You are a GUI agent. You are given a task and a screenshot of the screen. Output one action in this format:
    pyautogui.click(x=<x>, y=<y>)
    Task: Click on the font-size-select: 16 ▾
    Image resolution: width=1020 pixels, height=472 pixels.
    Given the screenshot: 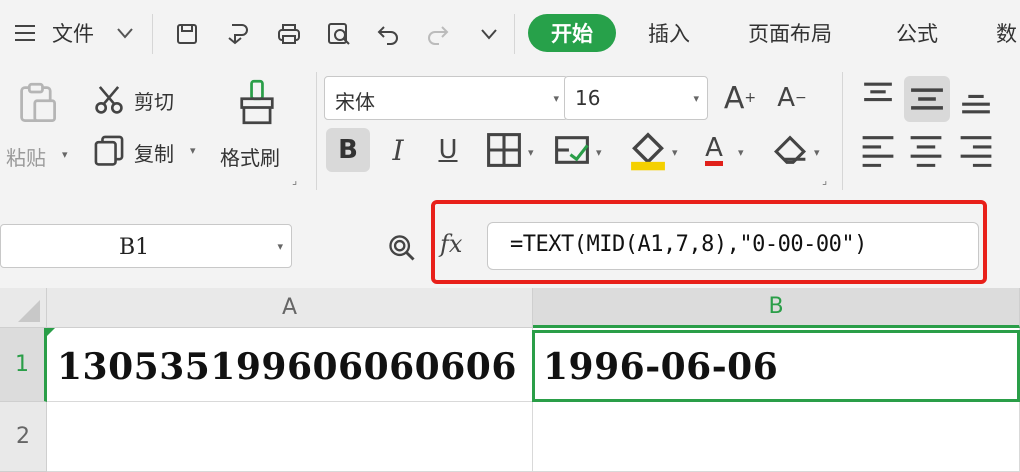 What is the action you would take?
    pyautogui.click(x=636, y=98)
    